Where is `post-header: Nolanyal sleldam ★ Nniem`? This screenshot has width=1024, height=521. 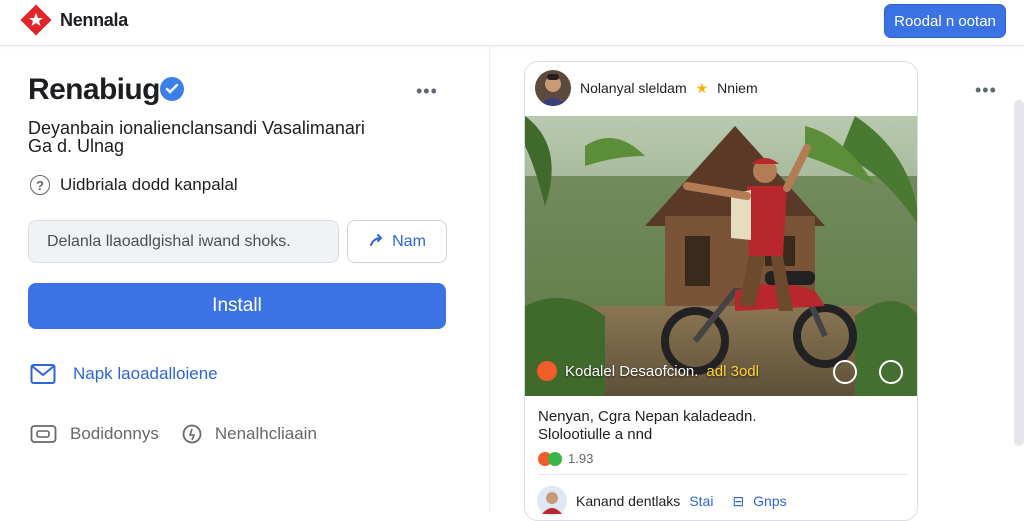
post-header: Nolanyal sleldam ★ Nniem is located at coordinates (646, 88).